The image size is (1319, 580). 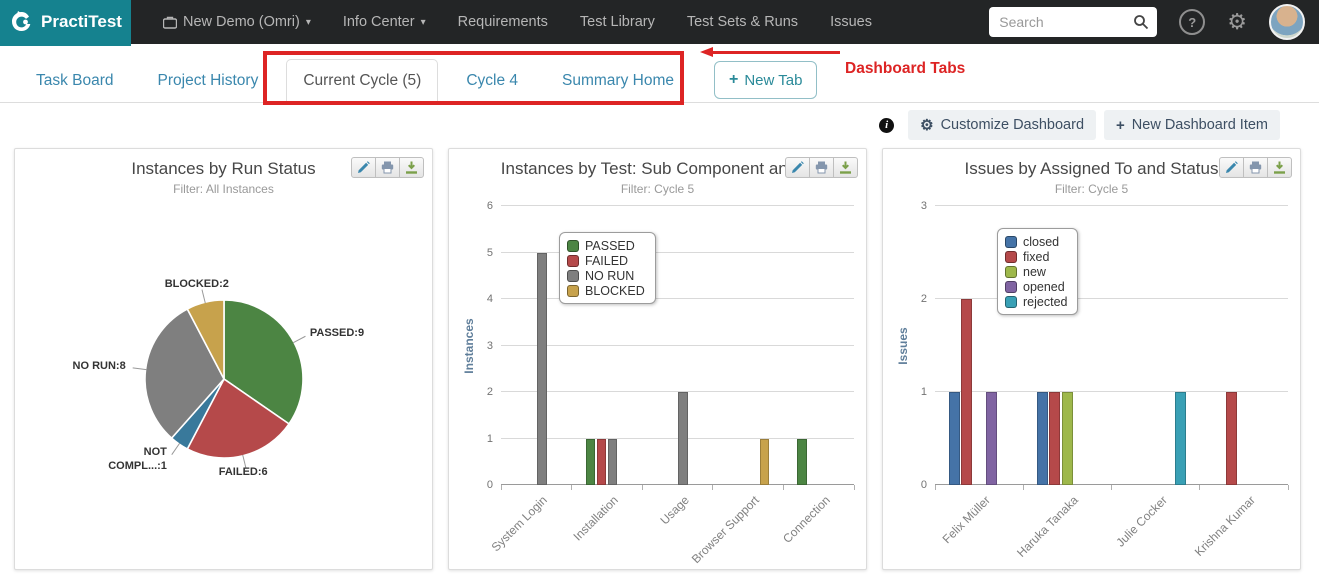 What do you see at coordinates (954, 438) in the screenshot?
I see `bar-felix-m-ller-closed` at bounding box center [954, 438].